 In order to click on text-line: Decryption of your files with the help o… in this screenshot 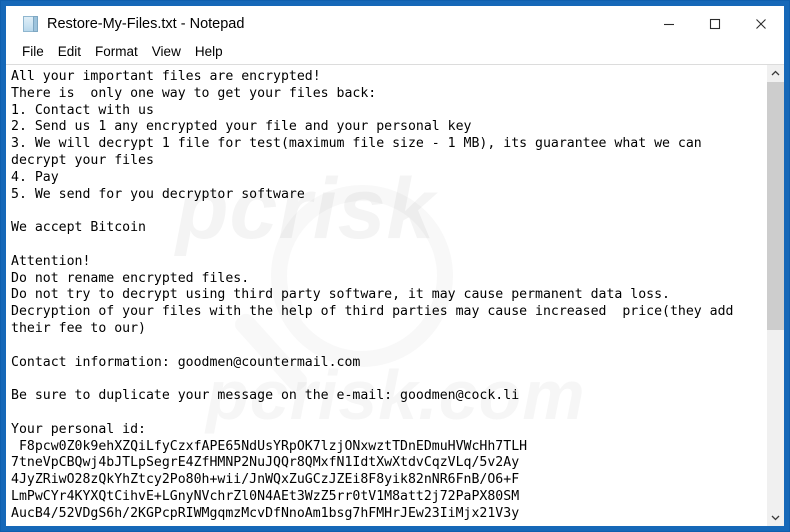, I will do `click(372, 312)`.